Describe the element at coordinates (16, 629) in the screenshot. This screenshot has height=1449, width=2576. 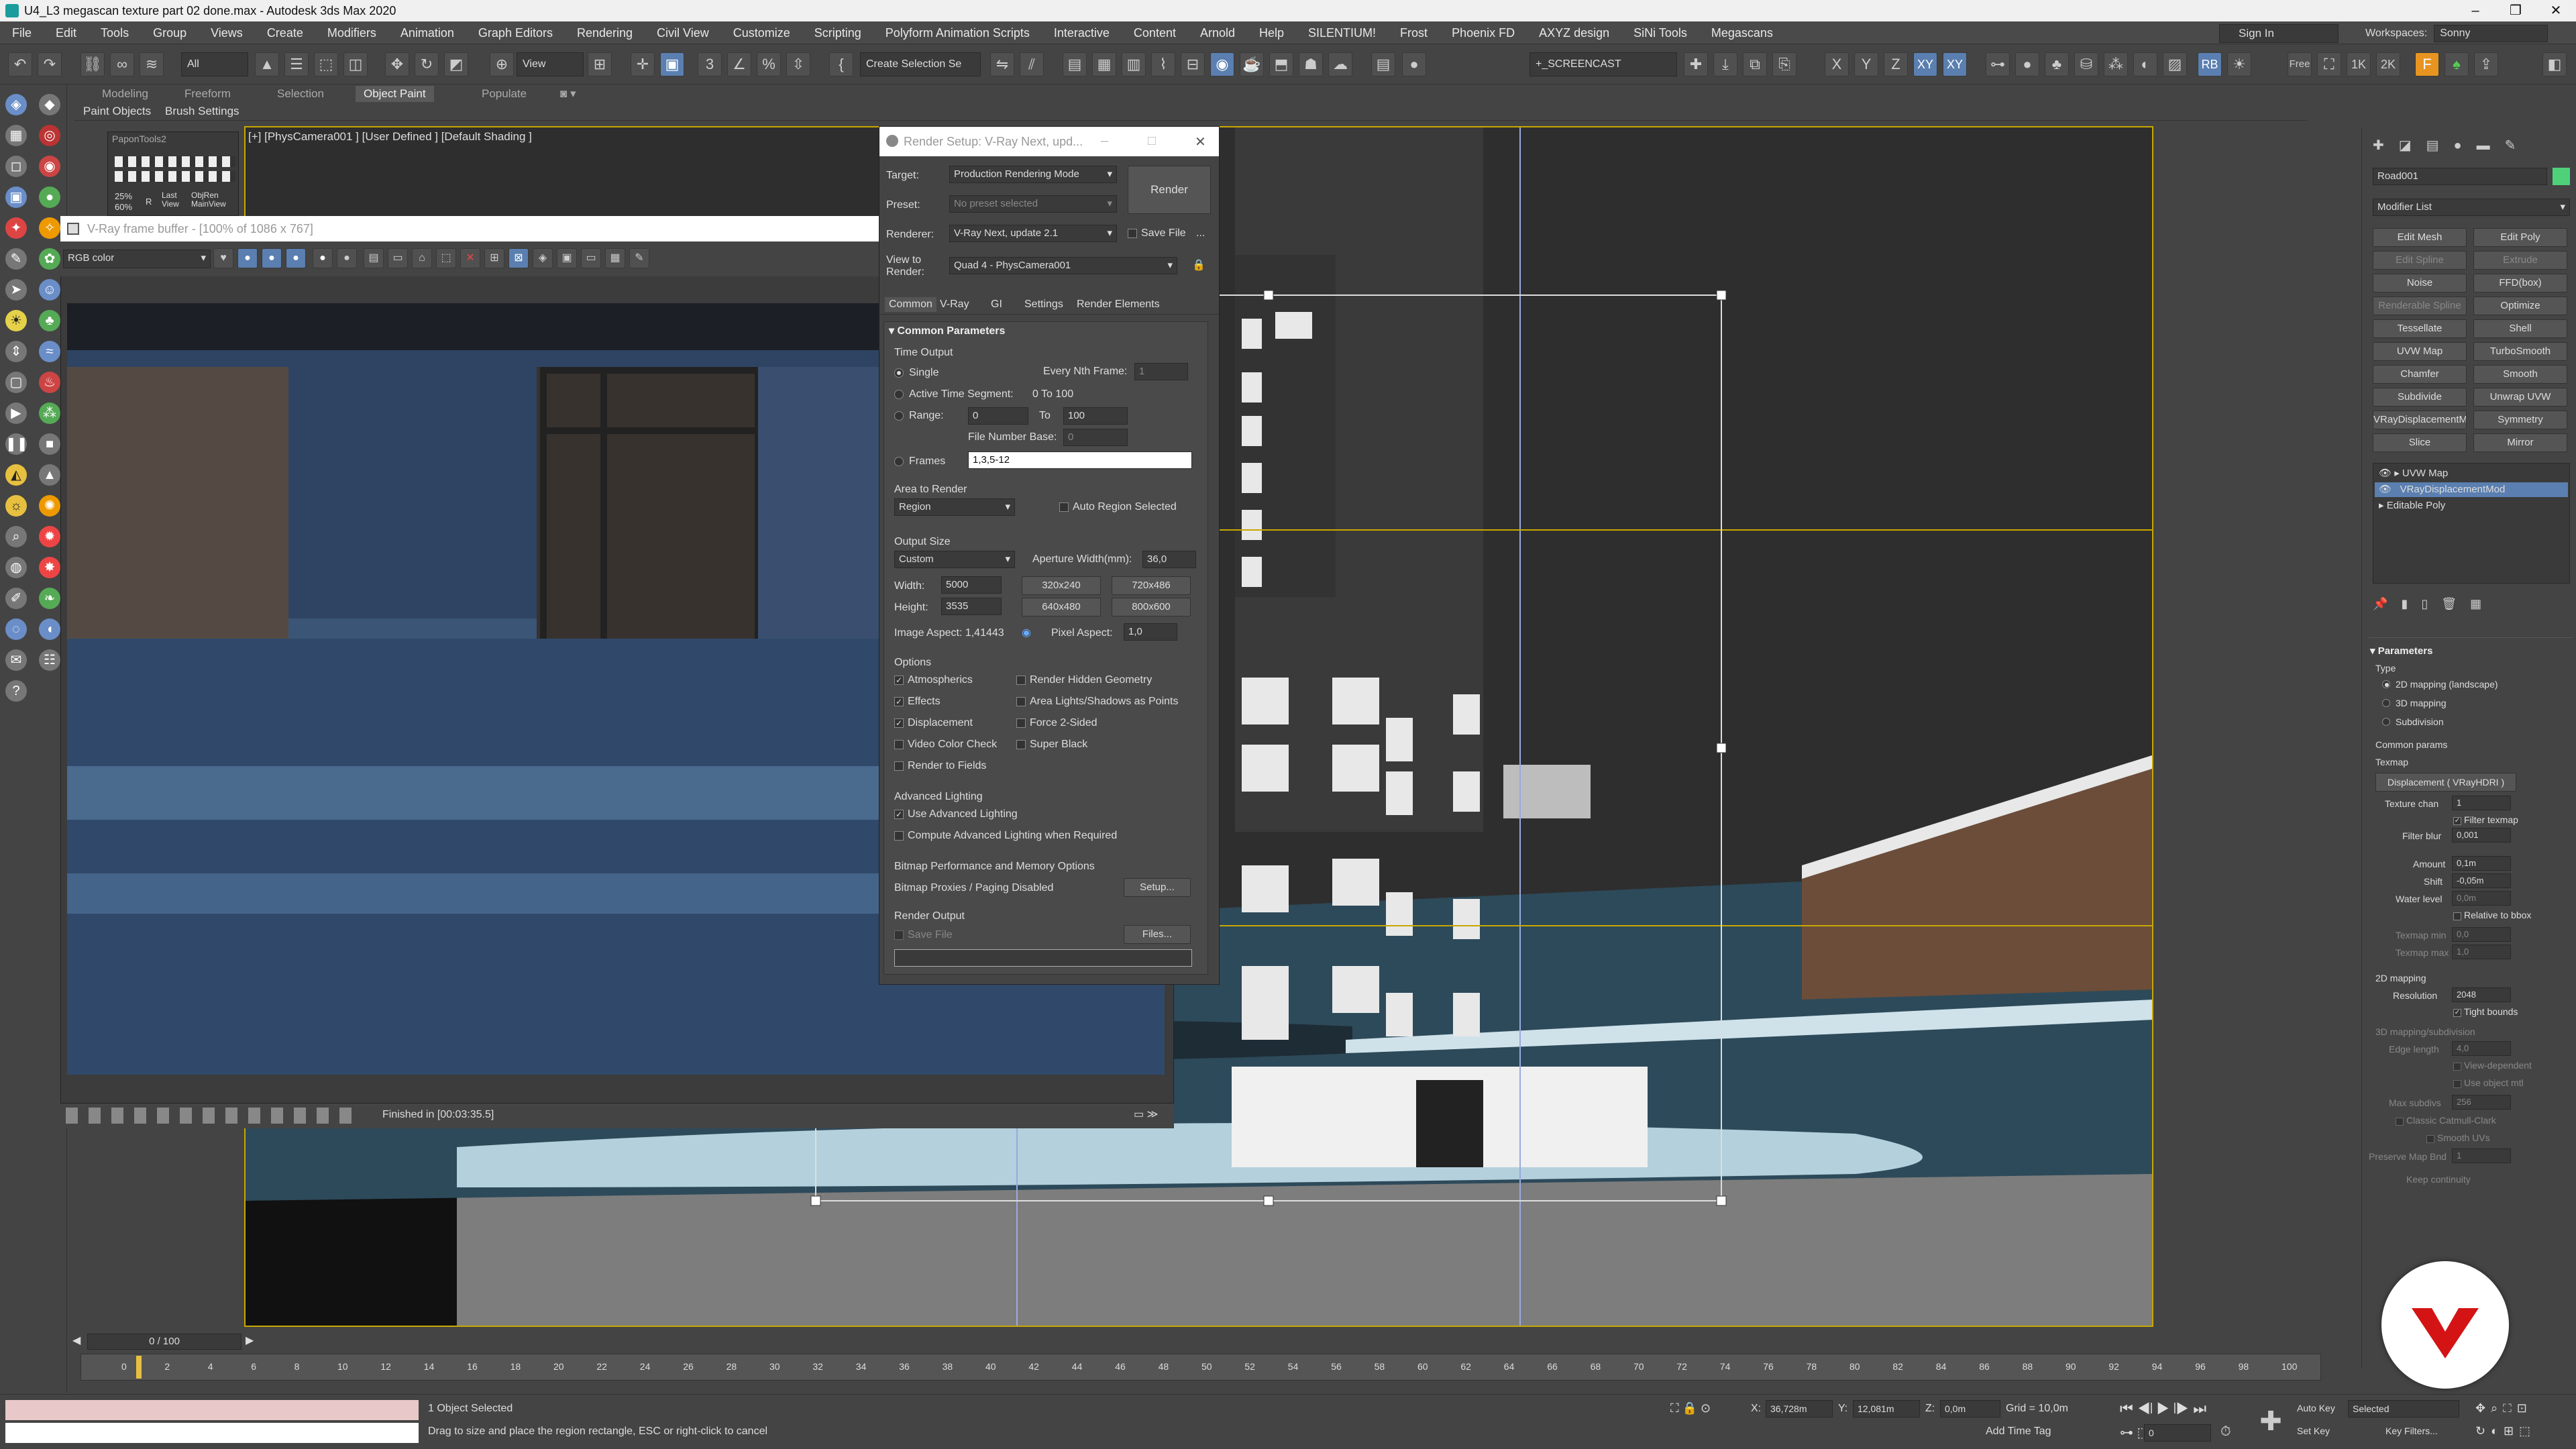
I see `globe-tool-icon: ◌` at that location.